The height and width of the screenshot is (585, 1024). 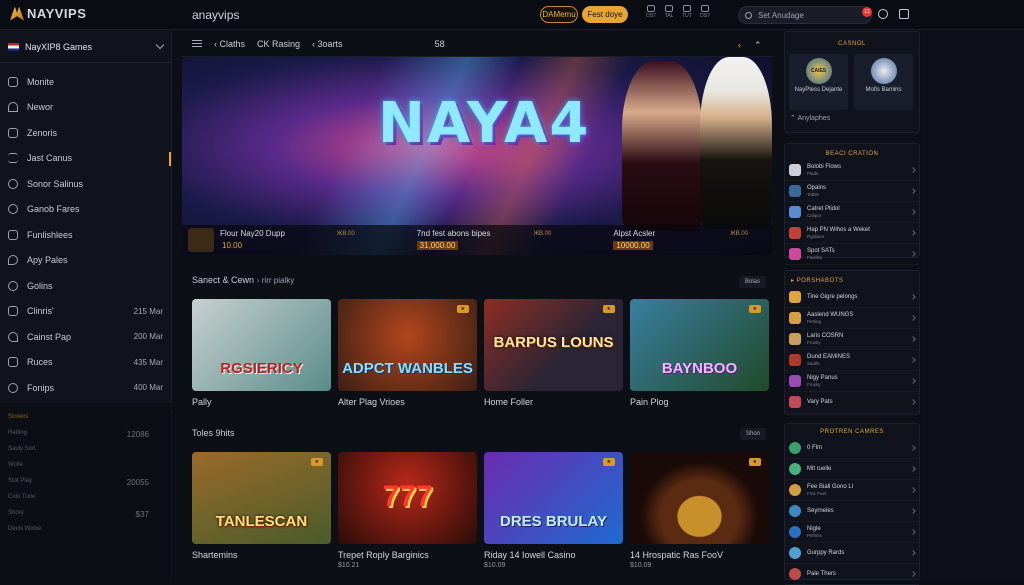 I want to click on list-item: Hap PN Wihos a Weket Ryplians, so click(x=852, y=233).